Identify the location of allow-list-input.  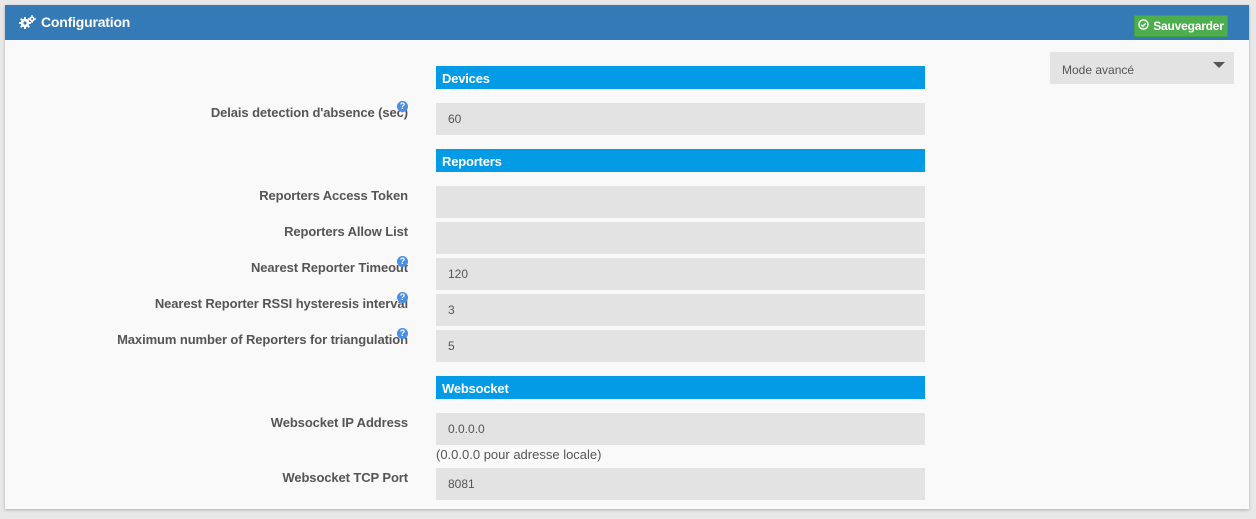
(680, 238).